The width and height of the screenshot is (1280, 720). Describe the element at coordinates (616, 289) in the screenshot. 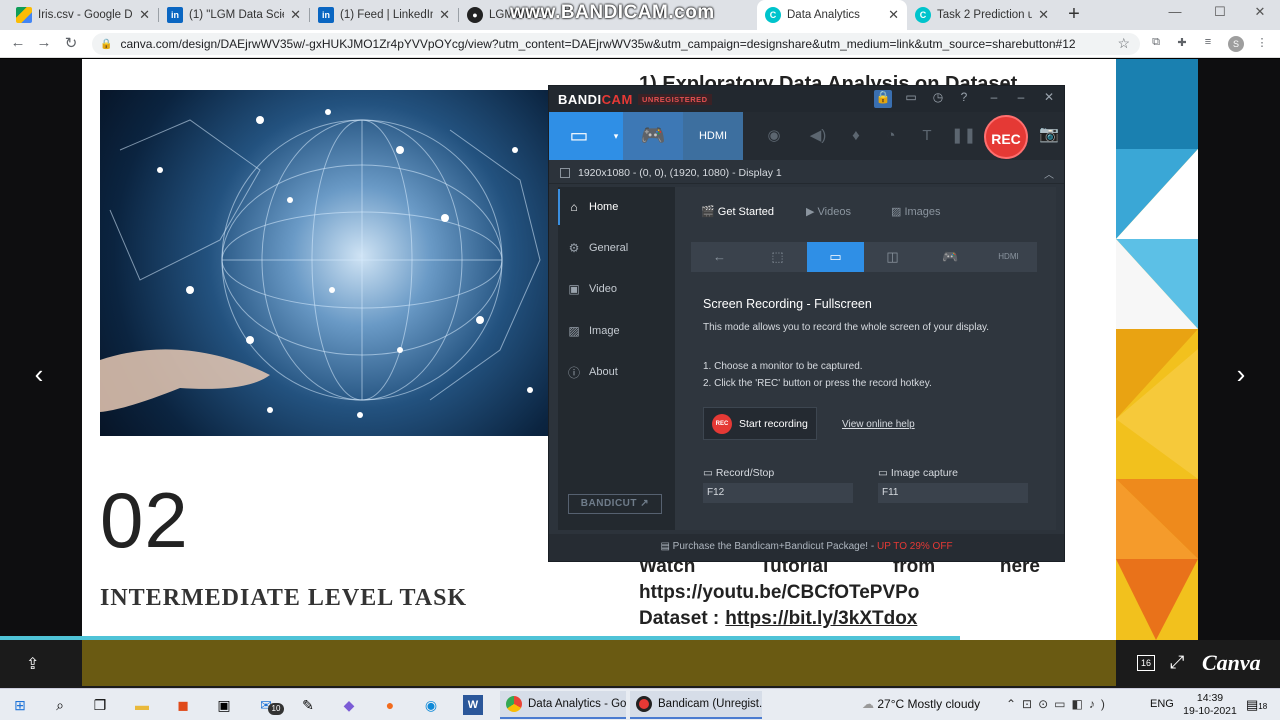

I see `sidebar-item-video: ▣ Video` at that location.